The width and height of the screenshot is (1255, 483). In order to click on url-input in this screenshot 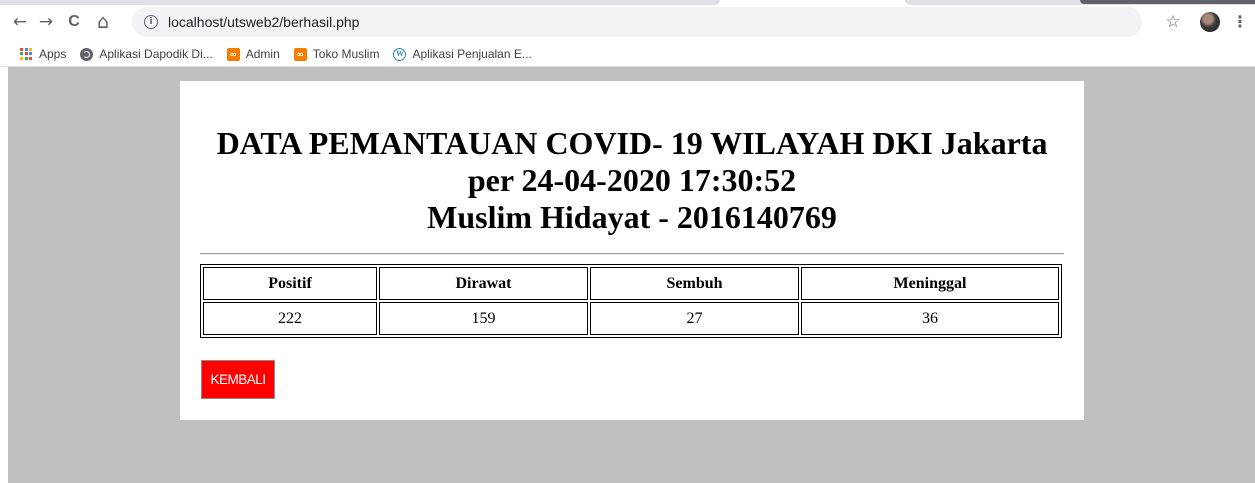, I will do `click(618, 22)`.